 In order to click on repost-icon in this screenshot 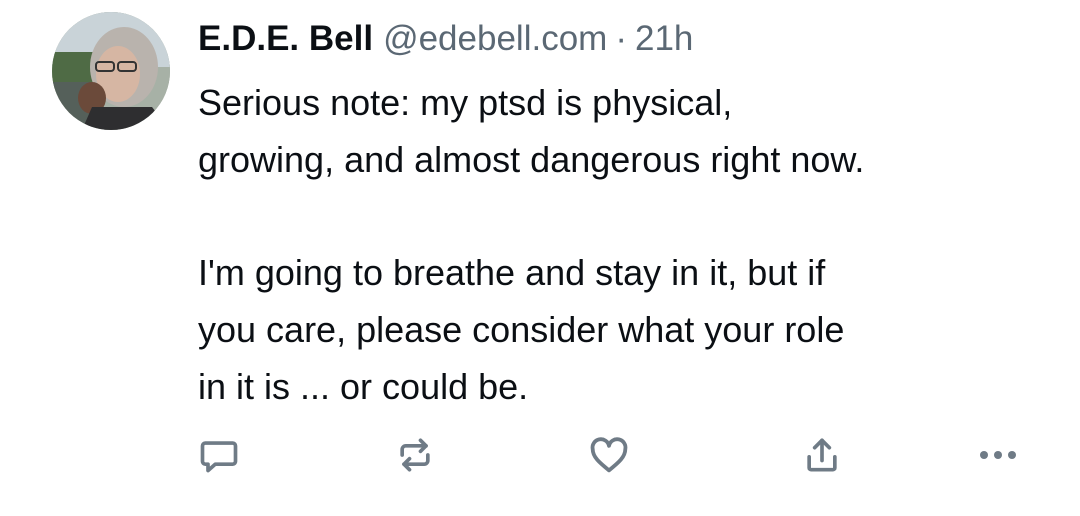, I will do `click(415, 455)`.